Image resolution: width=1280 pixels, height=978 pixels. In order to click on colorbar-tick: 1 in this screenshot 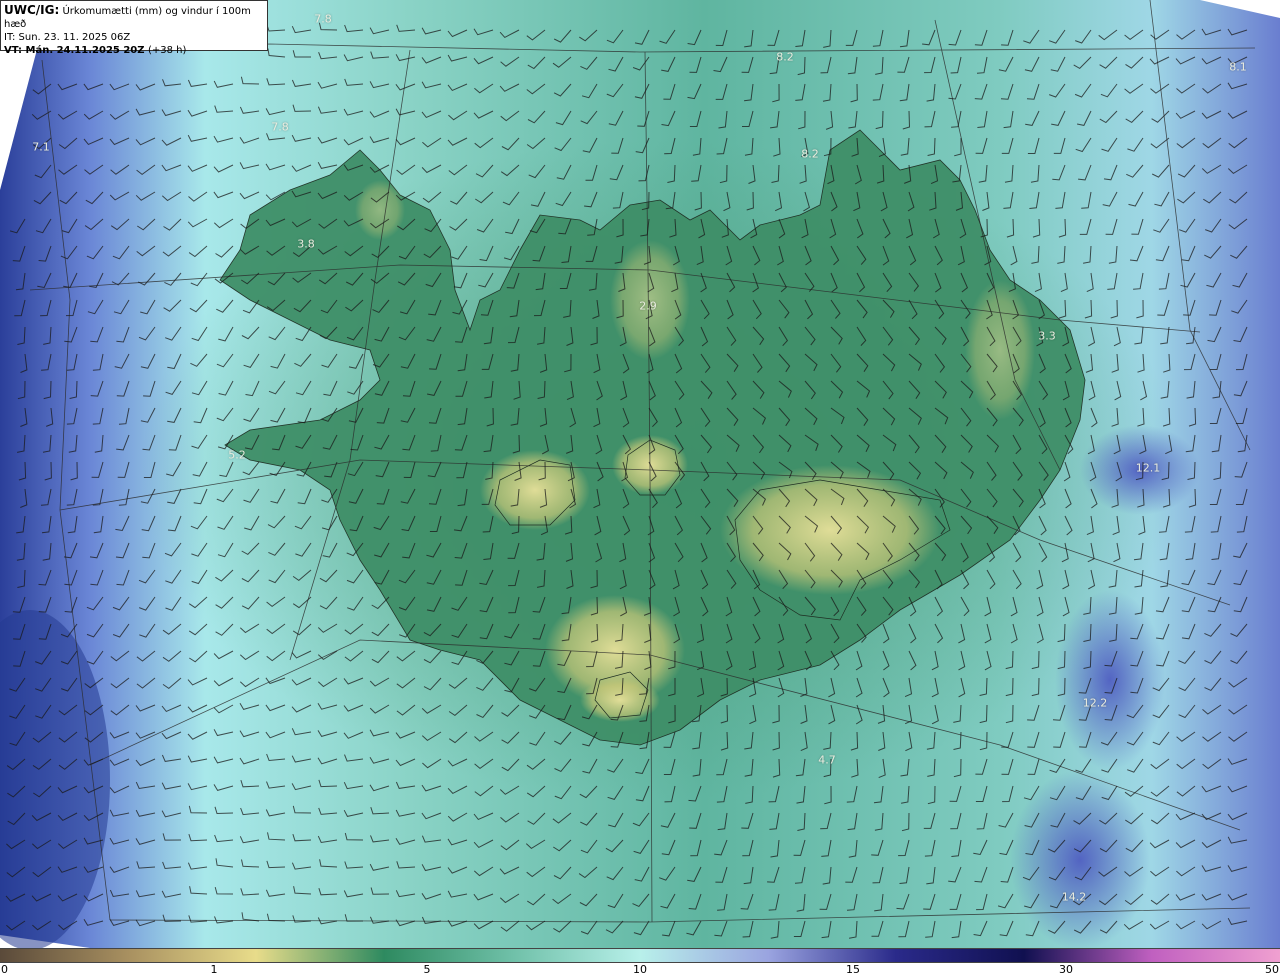, I will do `click(214, 969)`.